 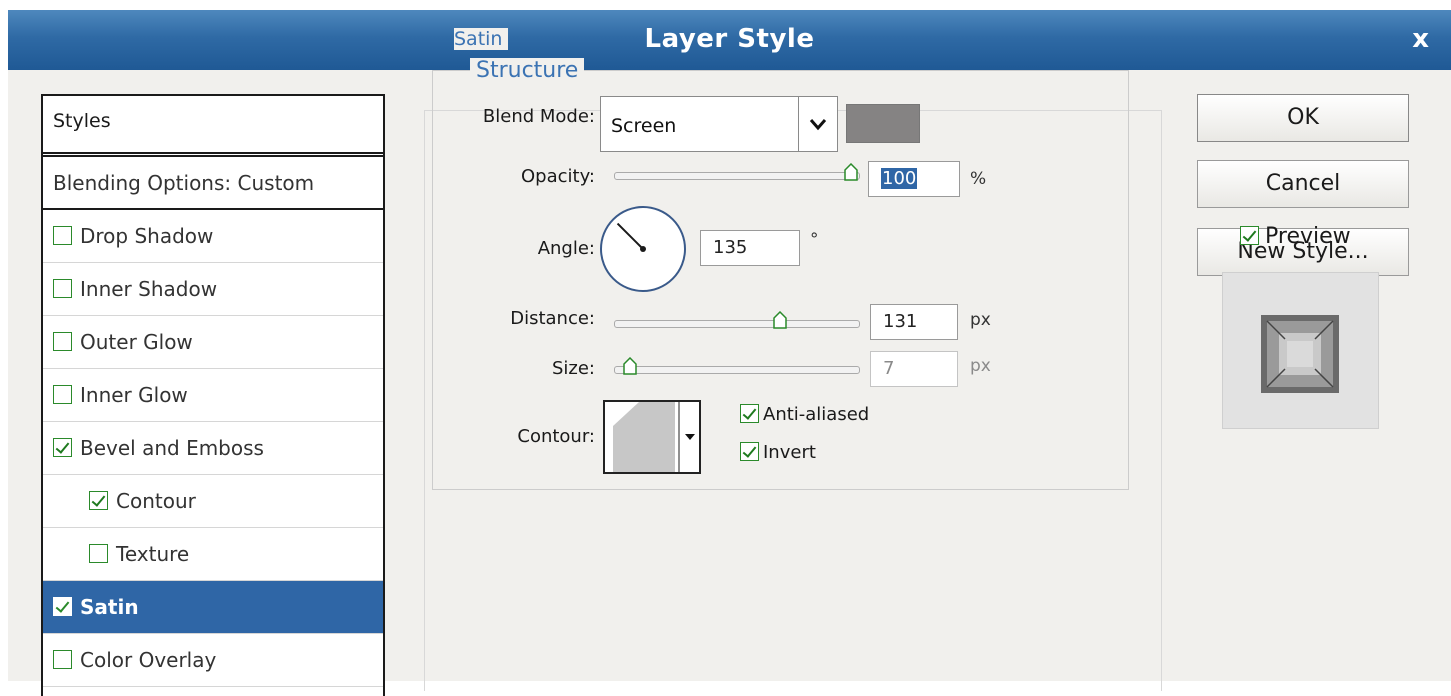 I want to click on distance-slider, so click(x=737, y=324).